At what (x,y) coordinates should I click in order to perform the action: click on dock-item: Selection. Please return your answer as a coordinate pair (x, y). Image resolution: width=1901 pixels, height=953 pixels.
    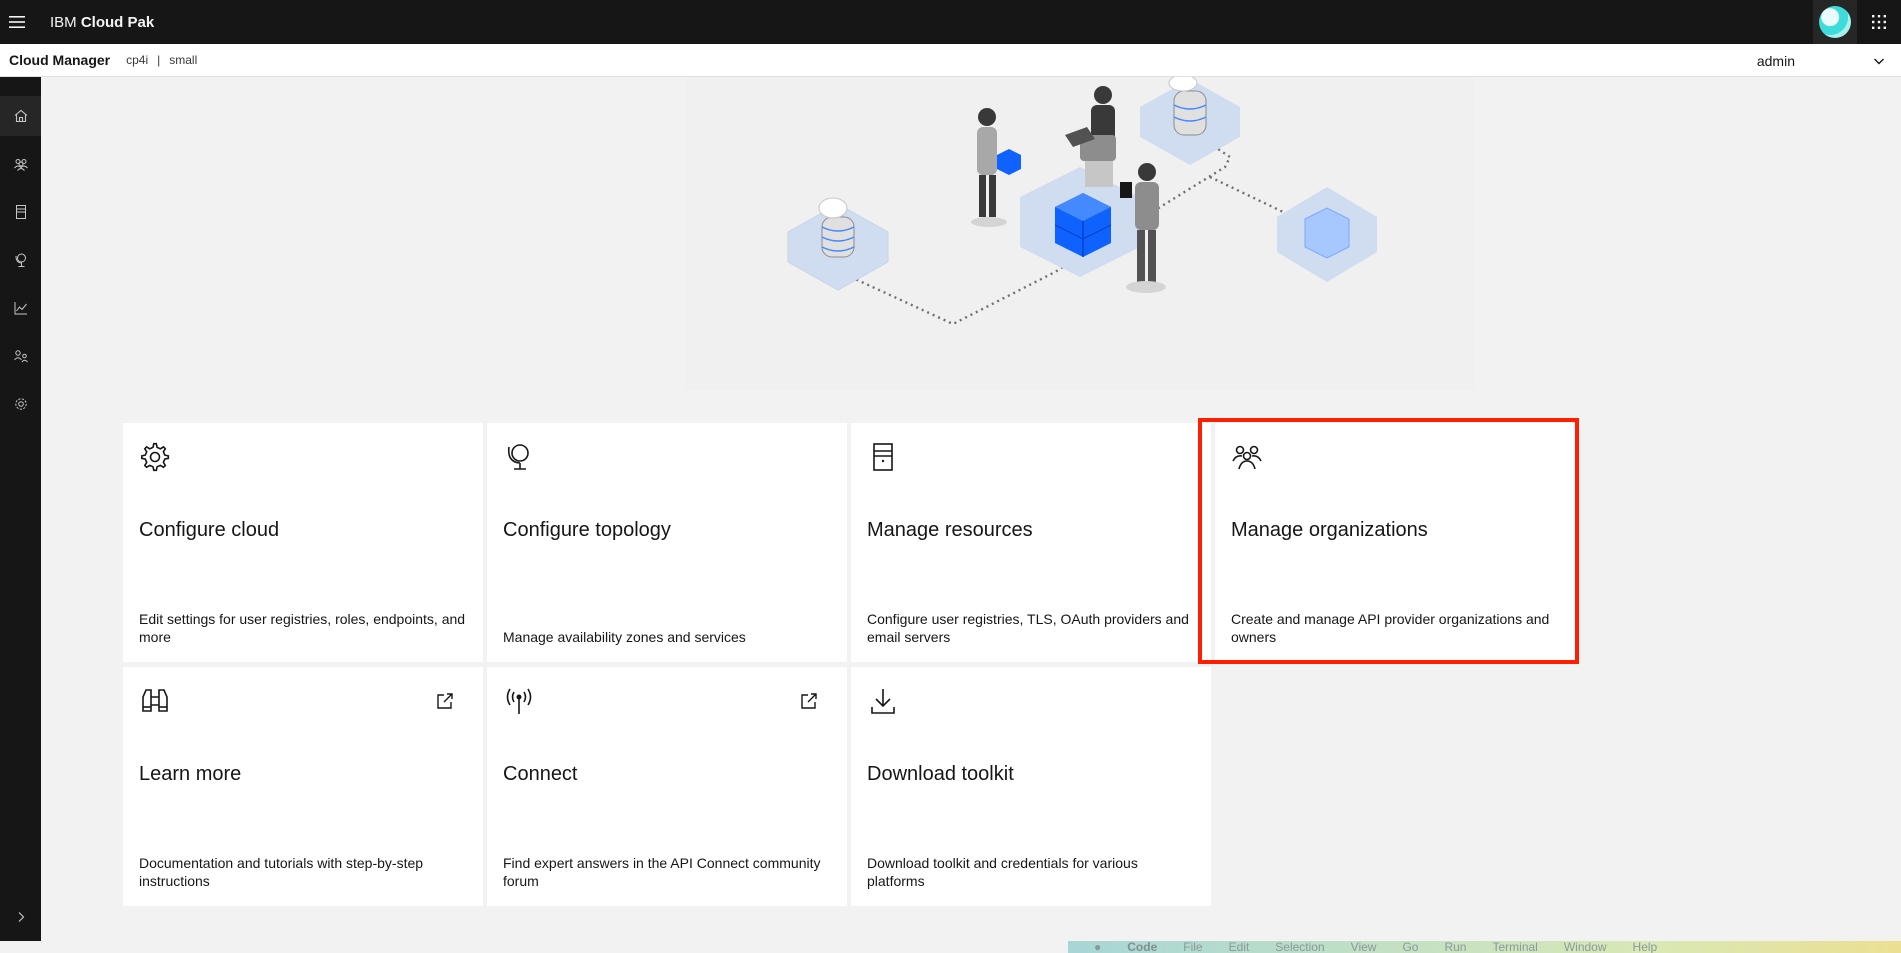
    Looking at the image, I should click on (1299, 947).